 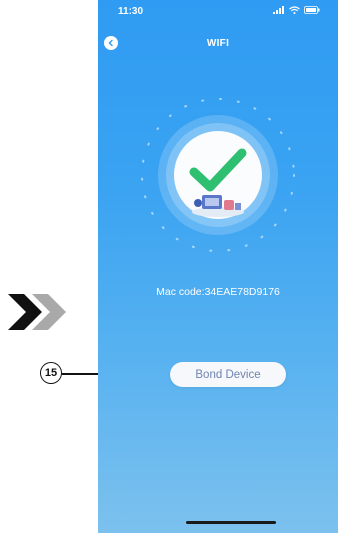 I want to click on home-indicator, so click(x=231, y=522).